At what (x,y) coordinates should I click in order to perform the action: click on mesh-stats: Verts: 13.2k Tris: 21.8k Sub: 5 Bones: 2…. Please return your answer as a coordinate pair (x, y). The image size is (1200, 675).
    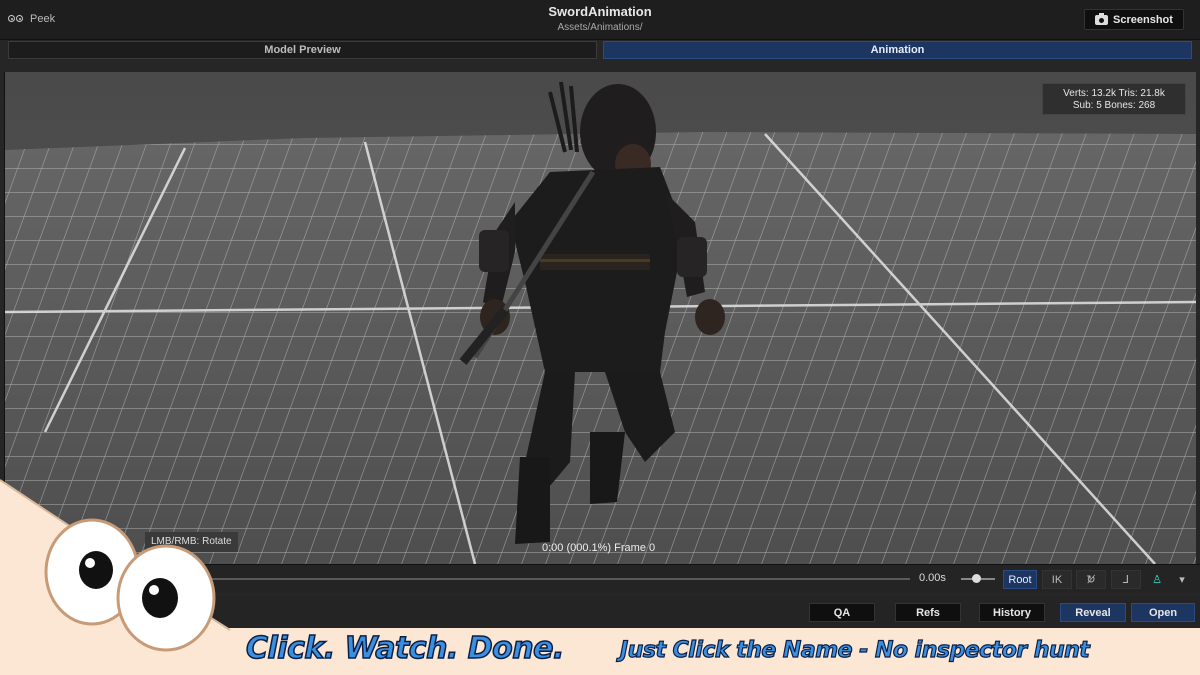
    Looking at the image, I should click on (1114, 99).